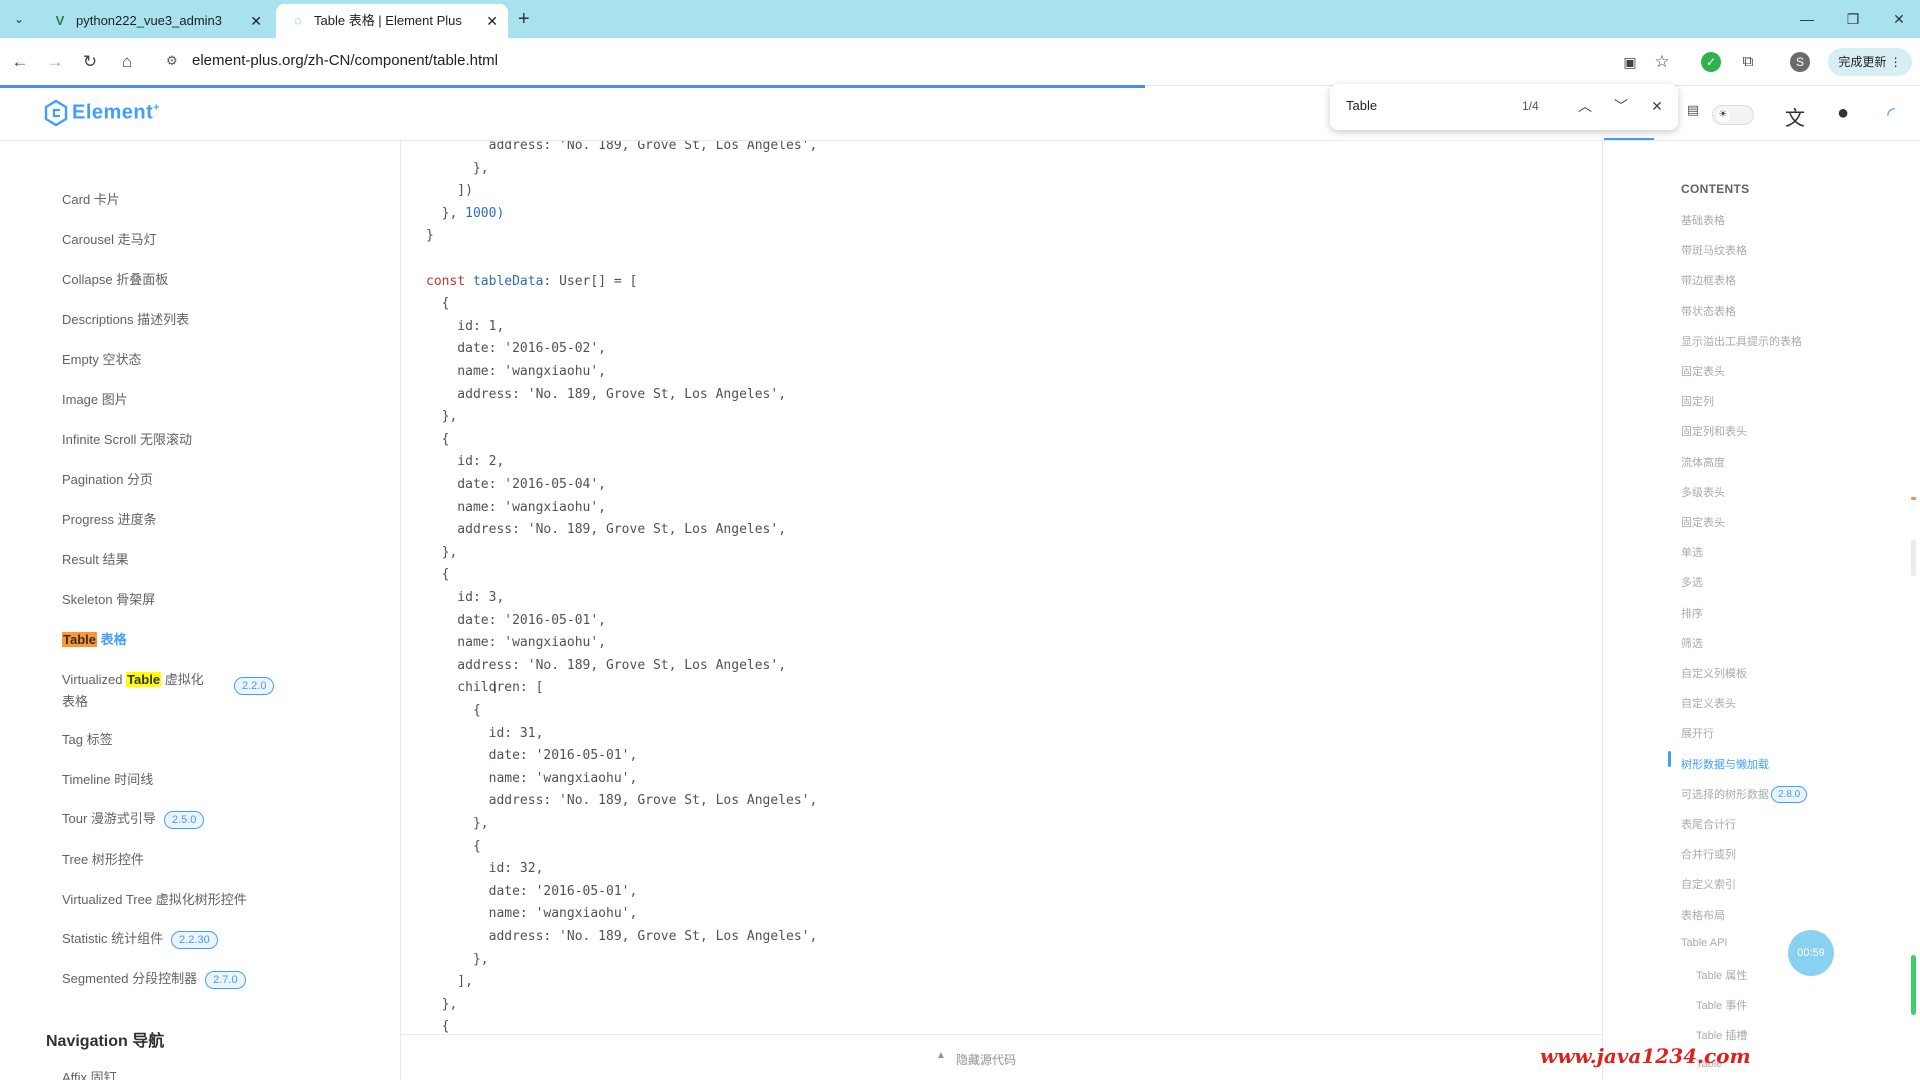  What do you see at coordinates (87, 738) in the screenshot?
I see `sidebar-item-tag: Tag 标签` at bounding box center [87, 738].